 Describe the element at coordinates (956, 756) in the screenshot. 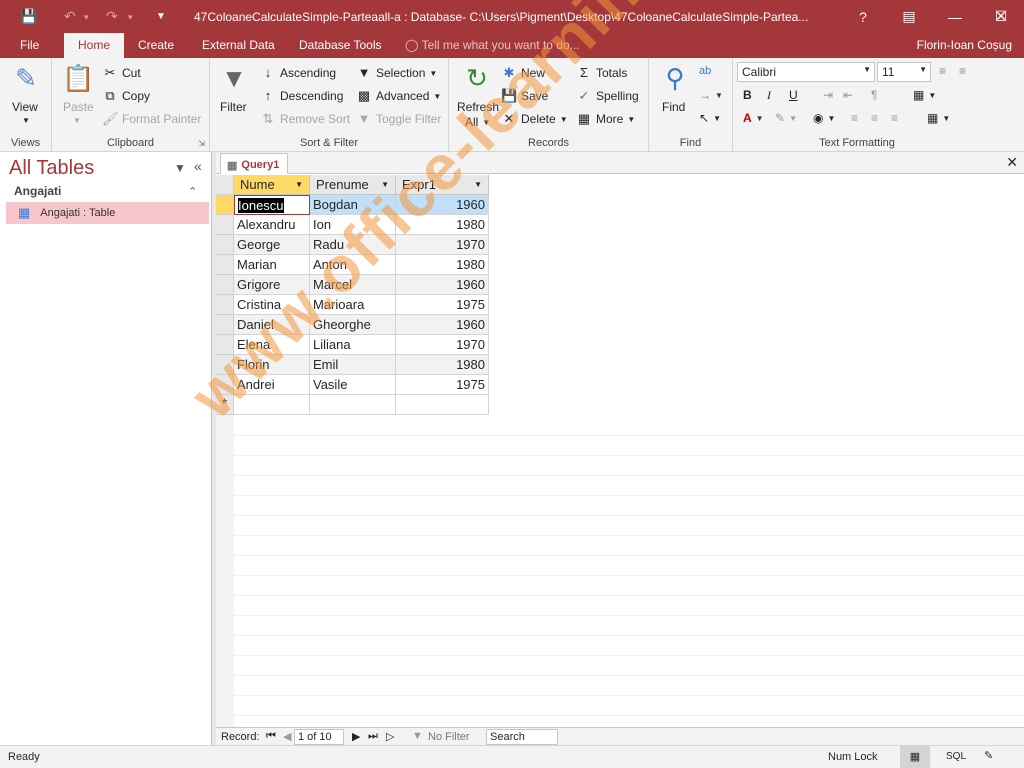

I see `sql-view-button: SQL` at that location.